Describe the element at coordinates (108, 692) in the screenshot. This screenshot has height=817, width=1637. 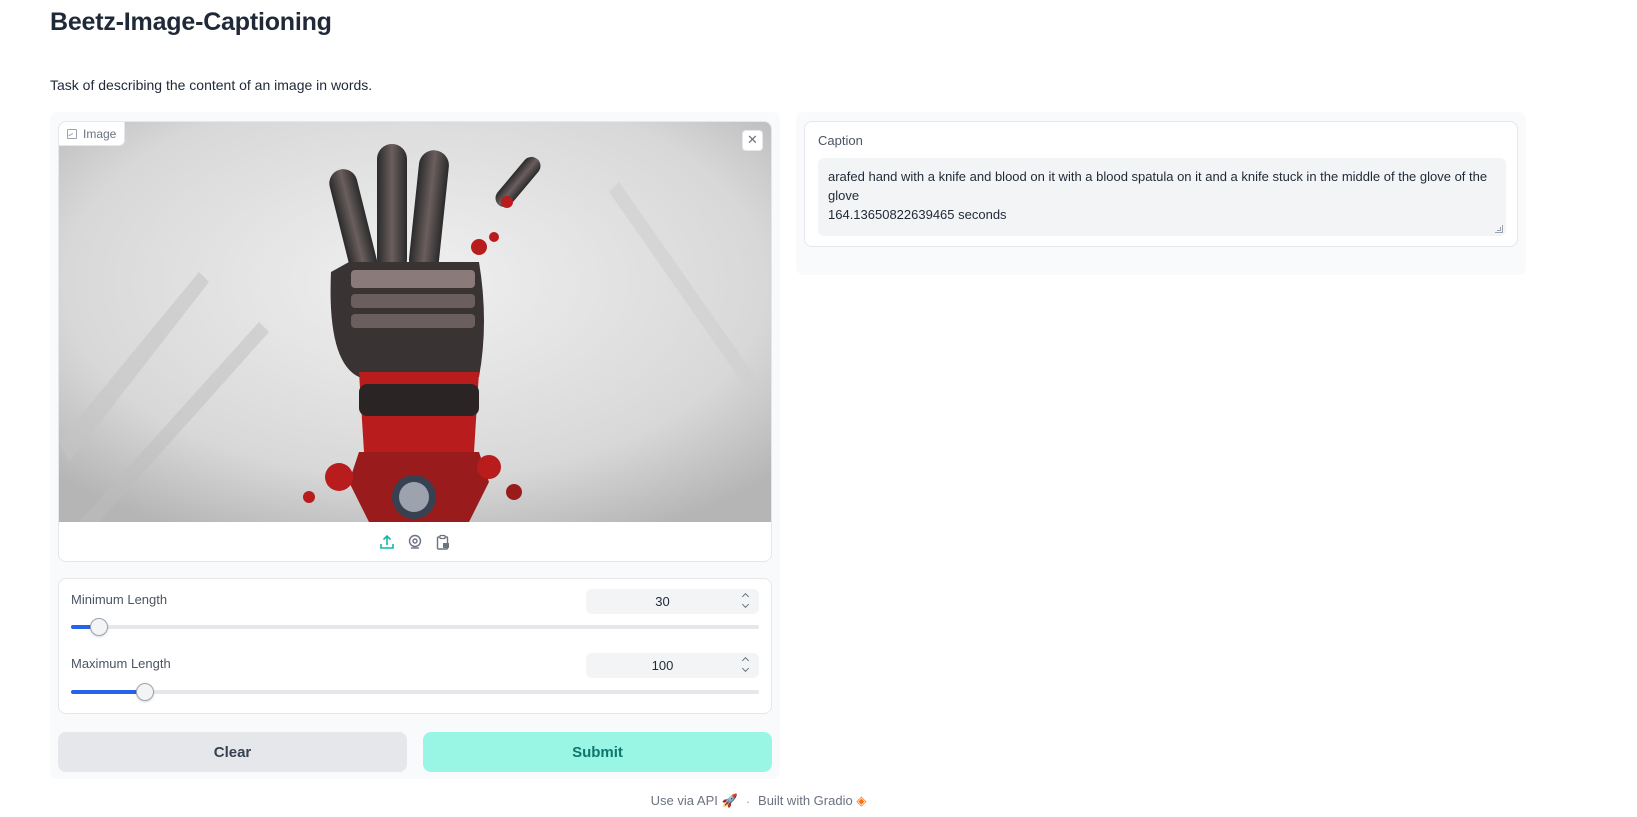
I see `max-length-fill` at that location.